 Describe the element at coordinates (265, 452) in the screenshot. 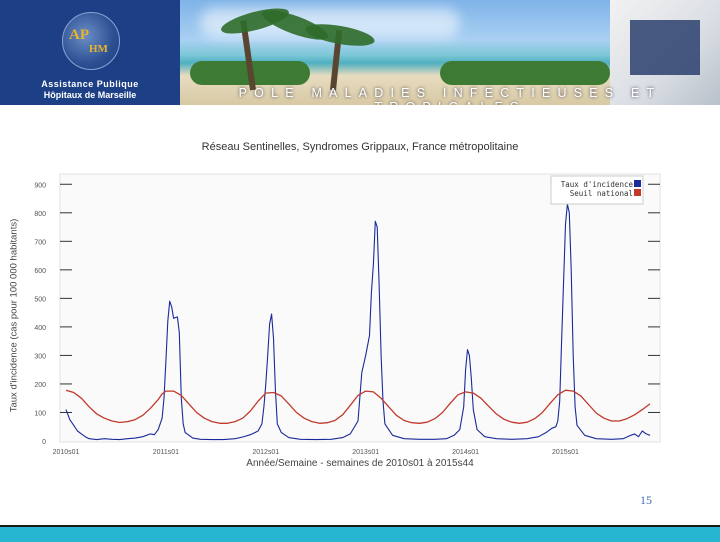

I see `x-tick-label: 2012s01` at that location.